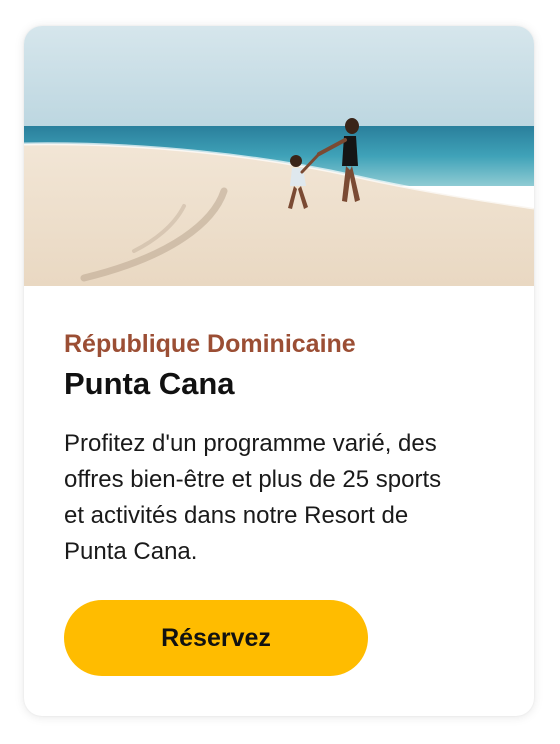 This screenshot has height=744, width=560. Describe the element at coordinates (149, 383) in the screenshot. I see `destination-title: Punta Cana` at that location.